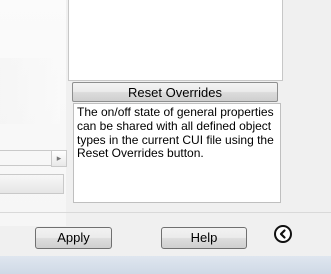  I want to click on taskbar-strip, so click(165, 265).